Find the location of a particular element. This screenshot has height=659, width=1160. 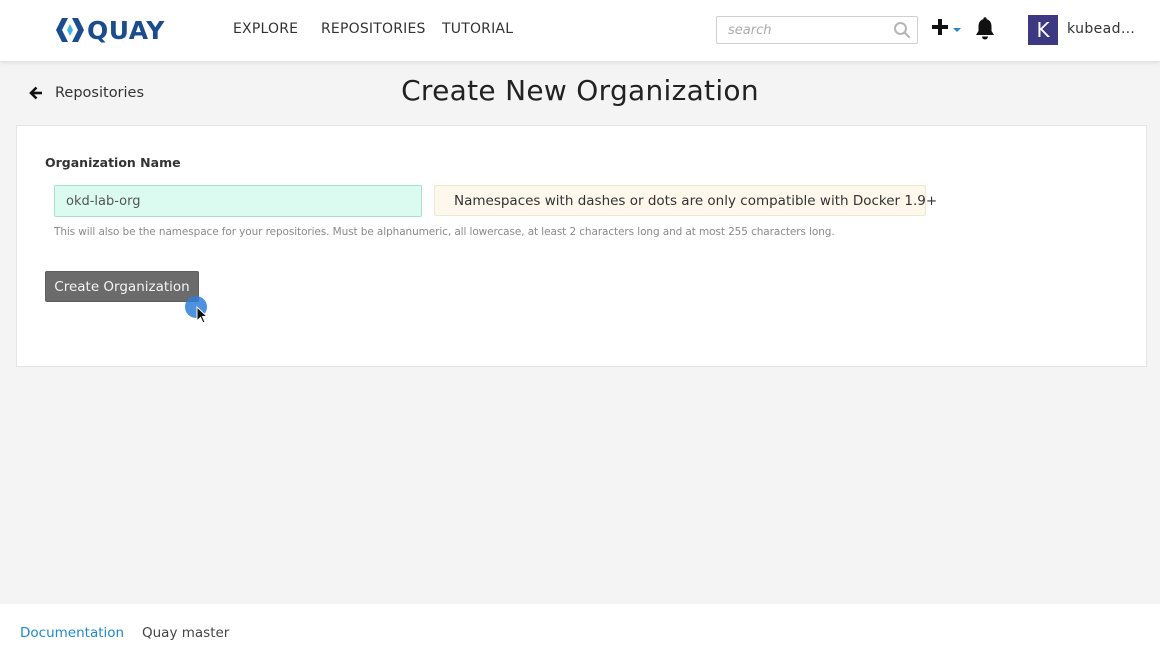

nav-explore: EXPLORE is located at coordinates (265, 29).